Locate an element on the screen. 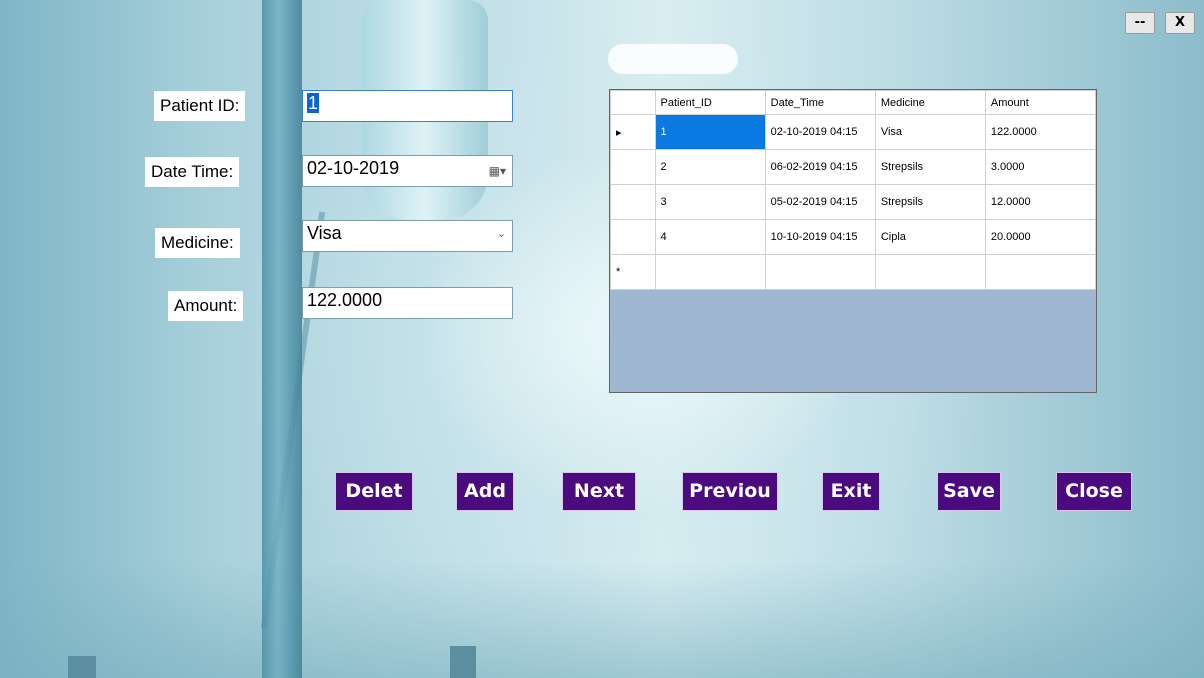 This screenshot has width=1204, height=678. table-row: 4 10-10-2019 04:15 Cipla 20.0000 is located at coordinates (853, 237).